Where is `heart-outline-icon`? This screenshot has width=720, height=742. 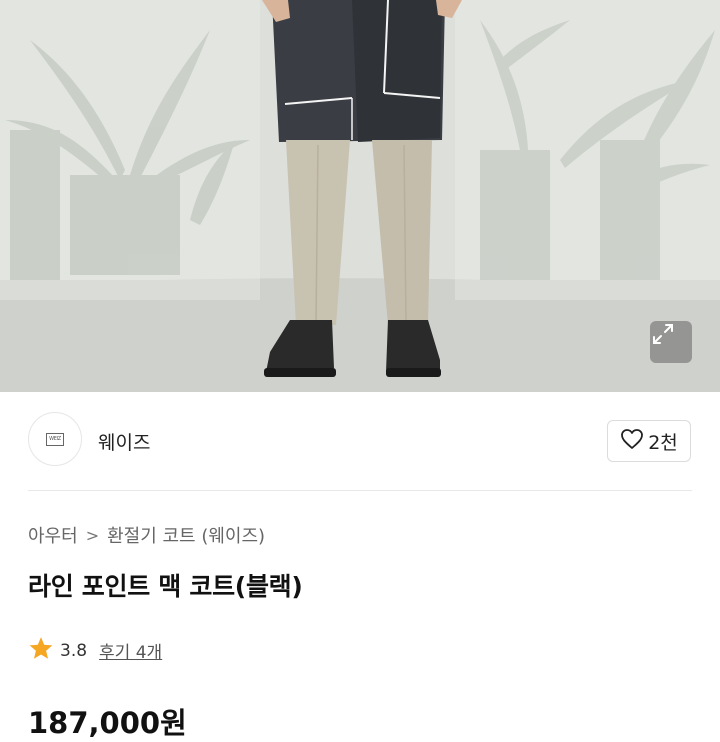 heart-outline-icon is located at coordinates (632, 441).